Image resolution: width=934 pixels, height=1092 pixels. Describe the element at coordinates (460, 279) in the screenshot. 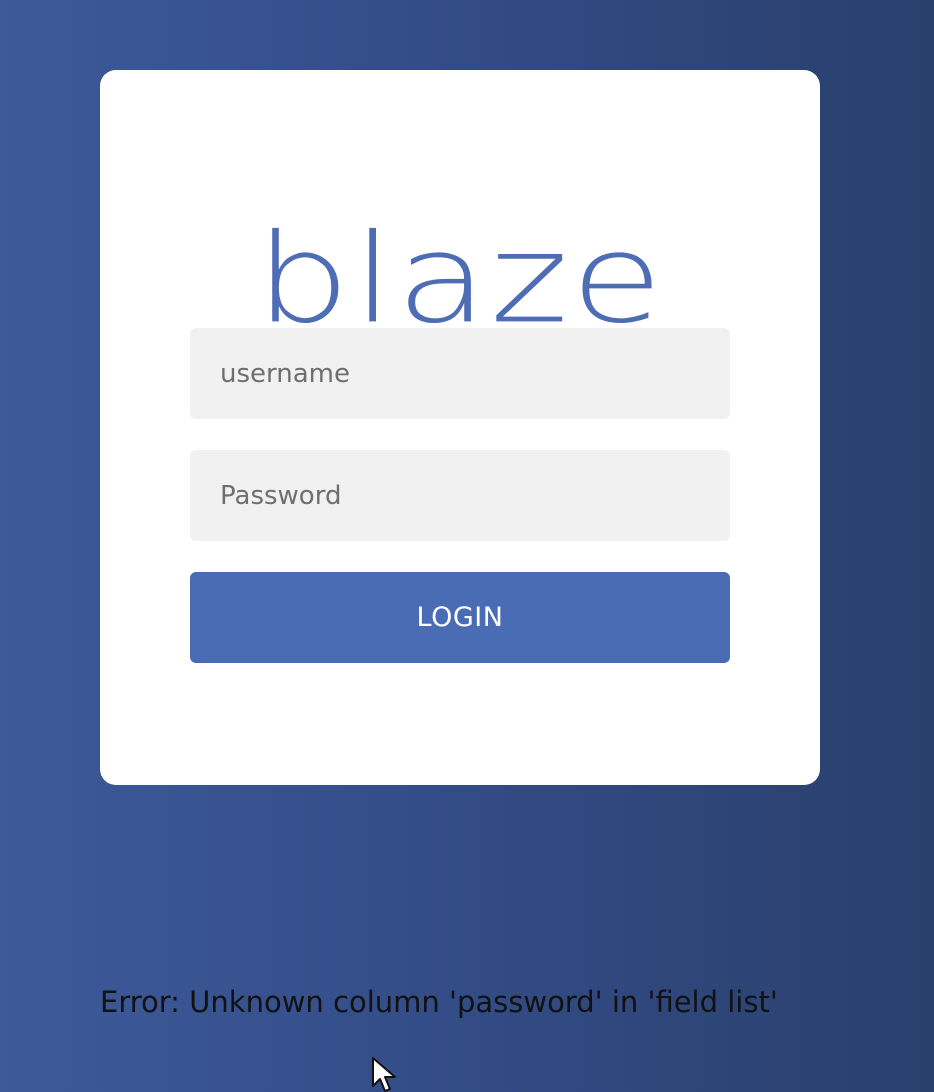

I see `blaze-logo: blaze` at that location.